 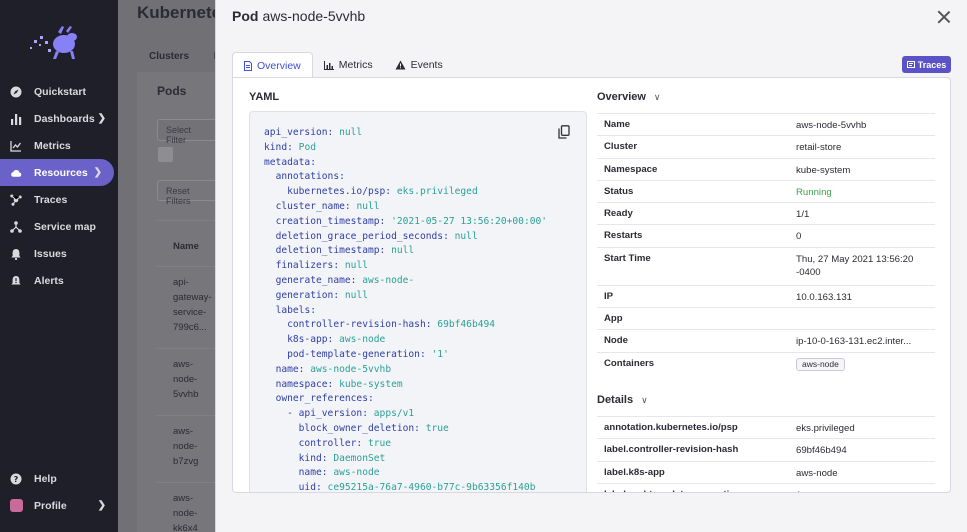 I want to click on overview-section-header: Overview ∨, so click(x=629, y=97).